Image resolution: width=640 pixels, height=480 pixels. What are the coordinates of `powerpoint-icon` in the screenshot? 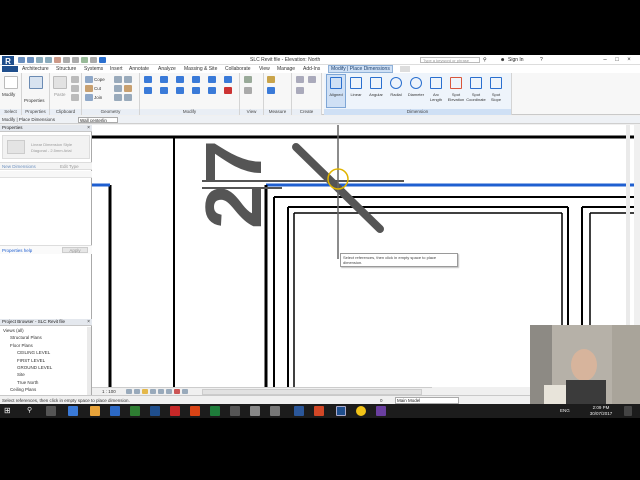 It's located at (319, 411).